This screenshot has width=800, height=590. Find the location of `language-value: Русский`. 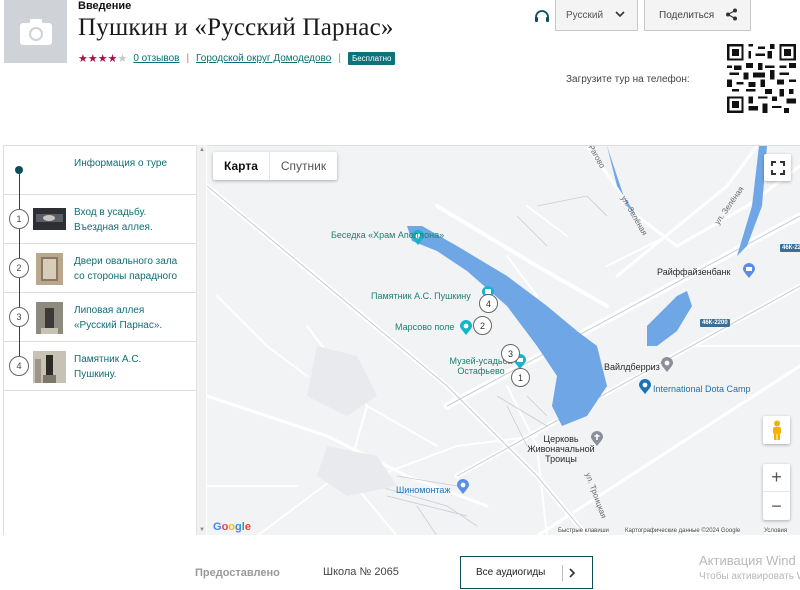

language-value: Русский is located at coordinates (585, 15).